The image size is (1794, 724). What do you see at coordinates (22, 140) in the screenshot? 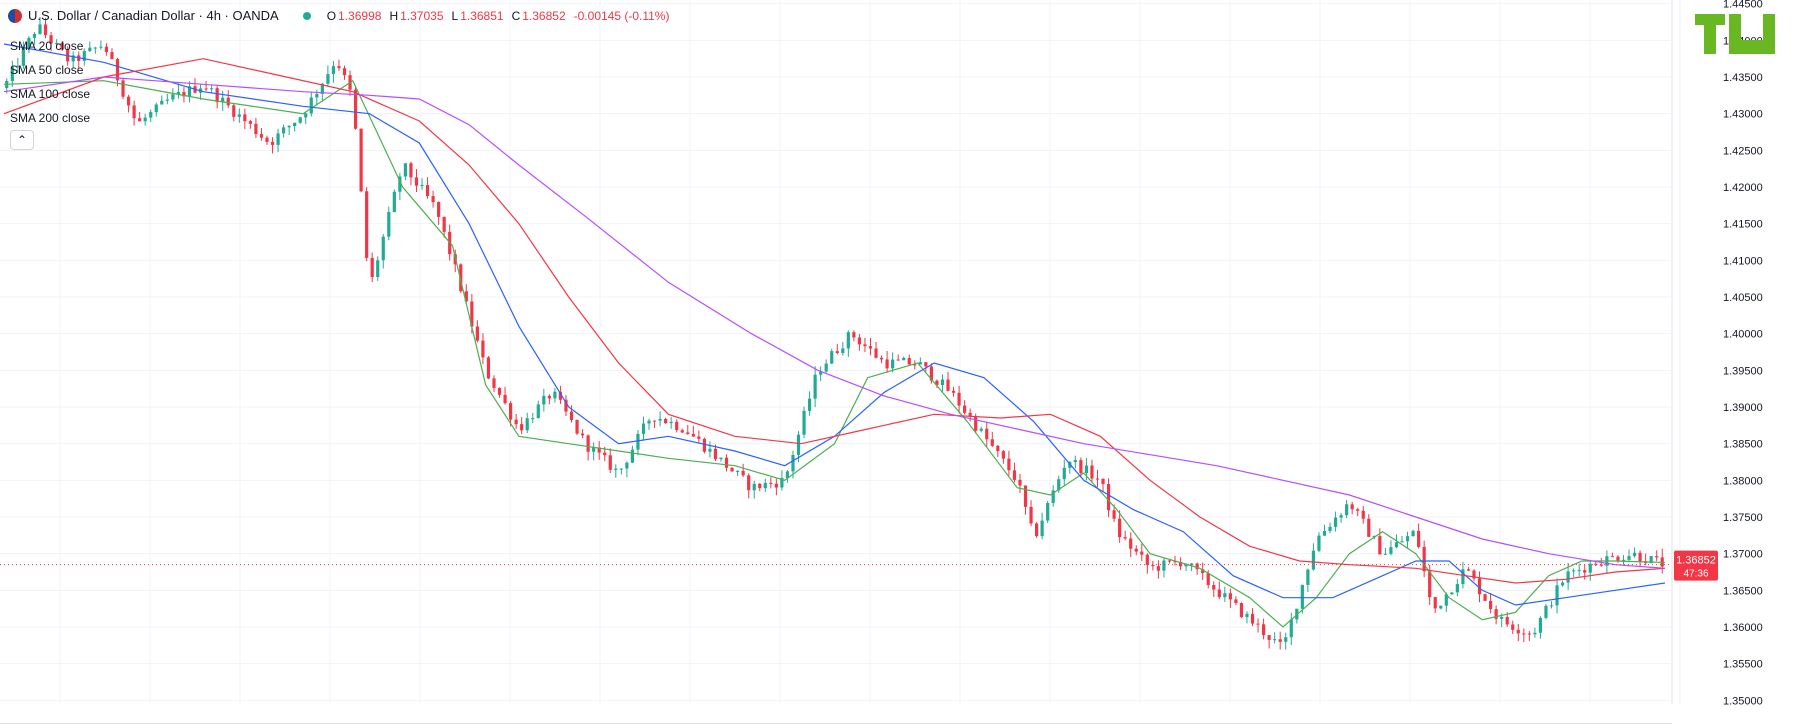
I see `collapse-legend-button: ⌃` at bounding box center [22, 140].